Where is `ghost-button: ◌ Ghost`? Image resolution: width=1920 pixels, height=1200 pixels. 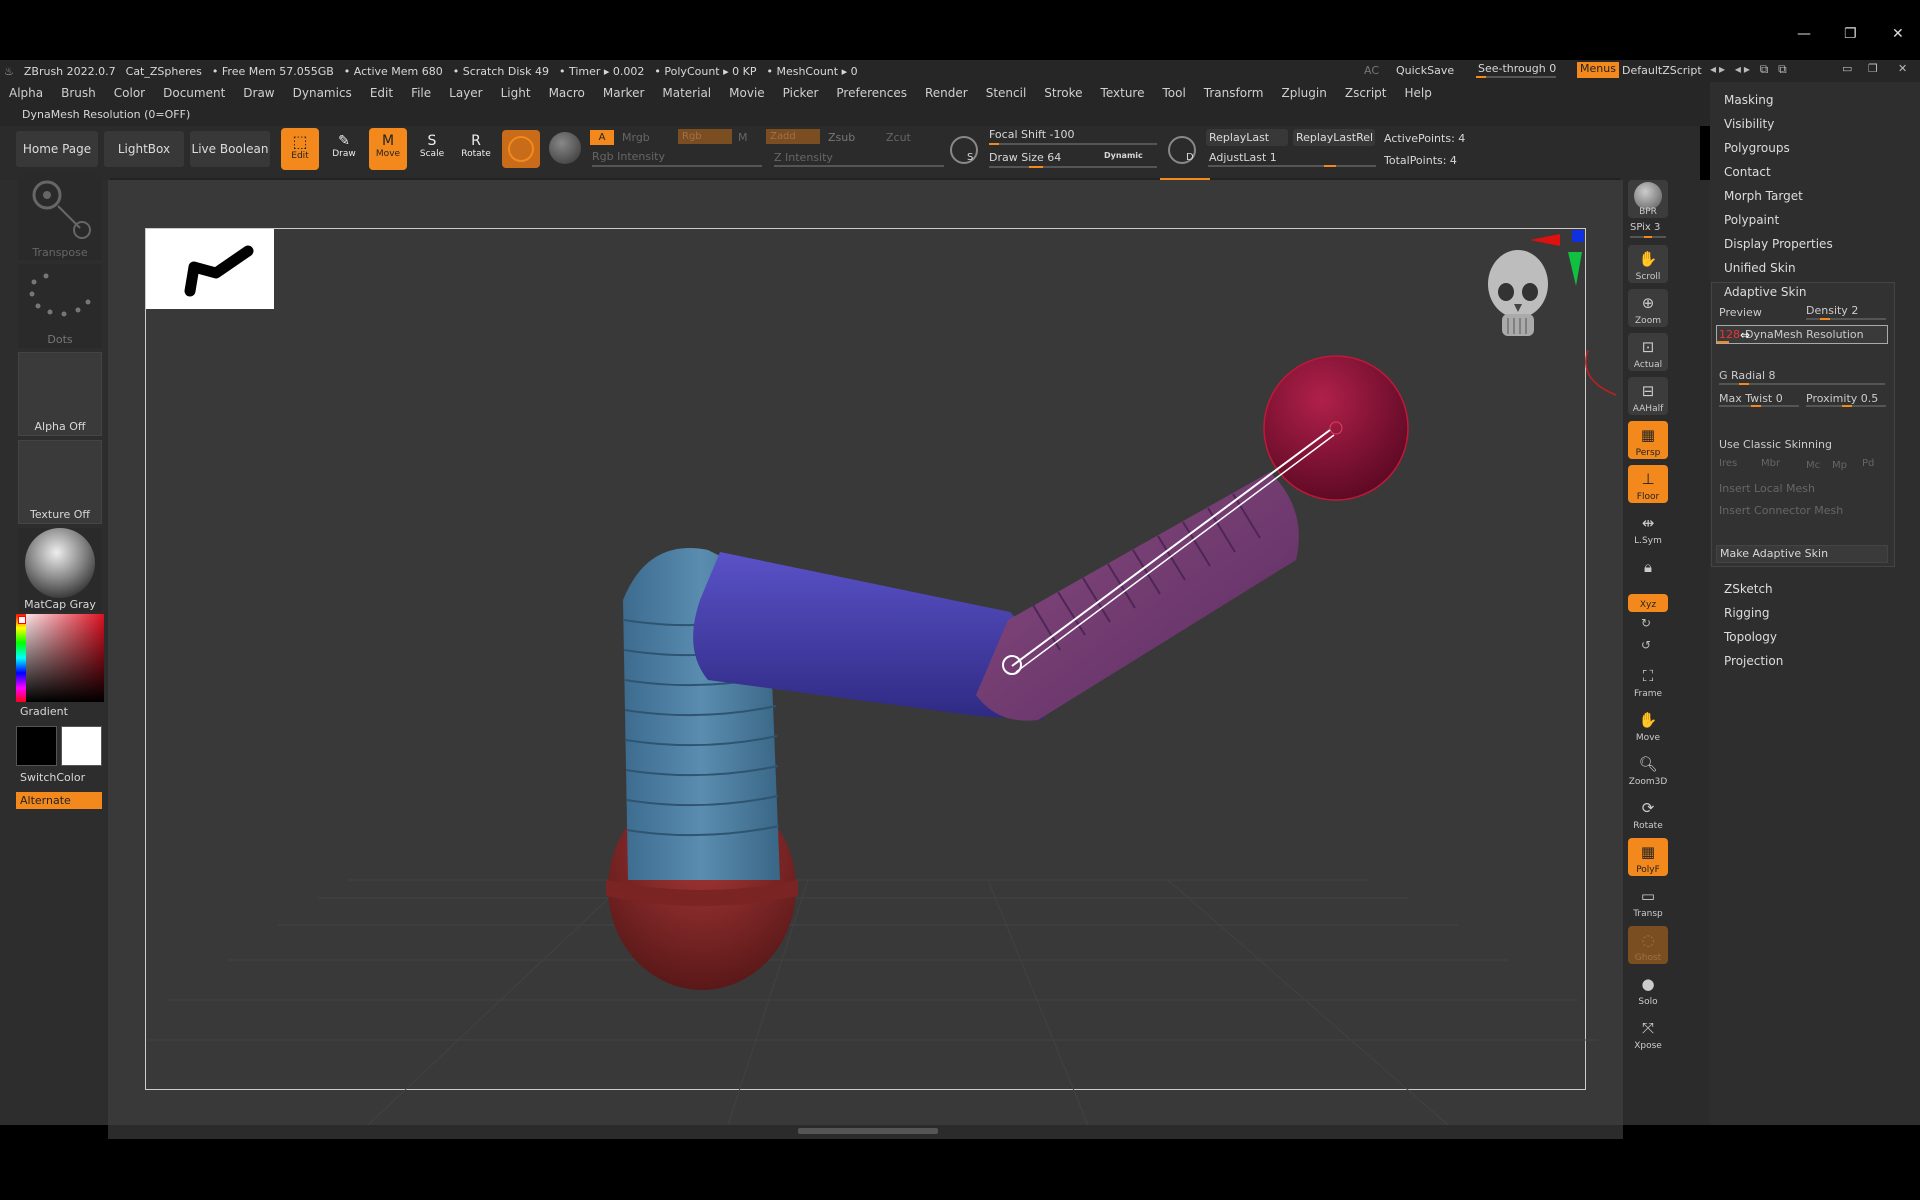 ghost-button: ◌ Ghost is located at coordinates (1648, 945).